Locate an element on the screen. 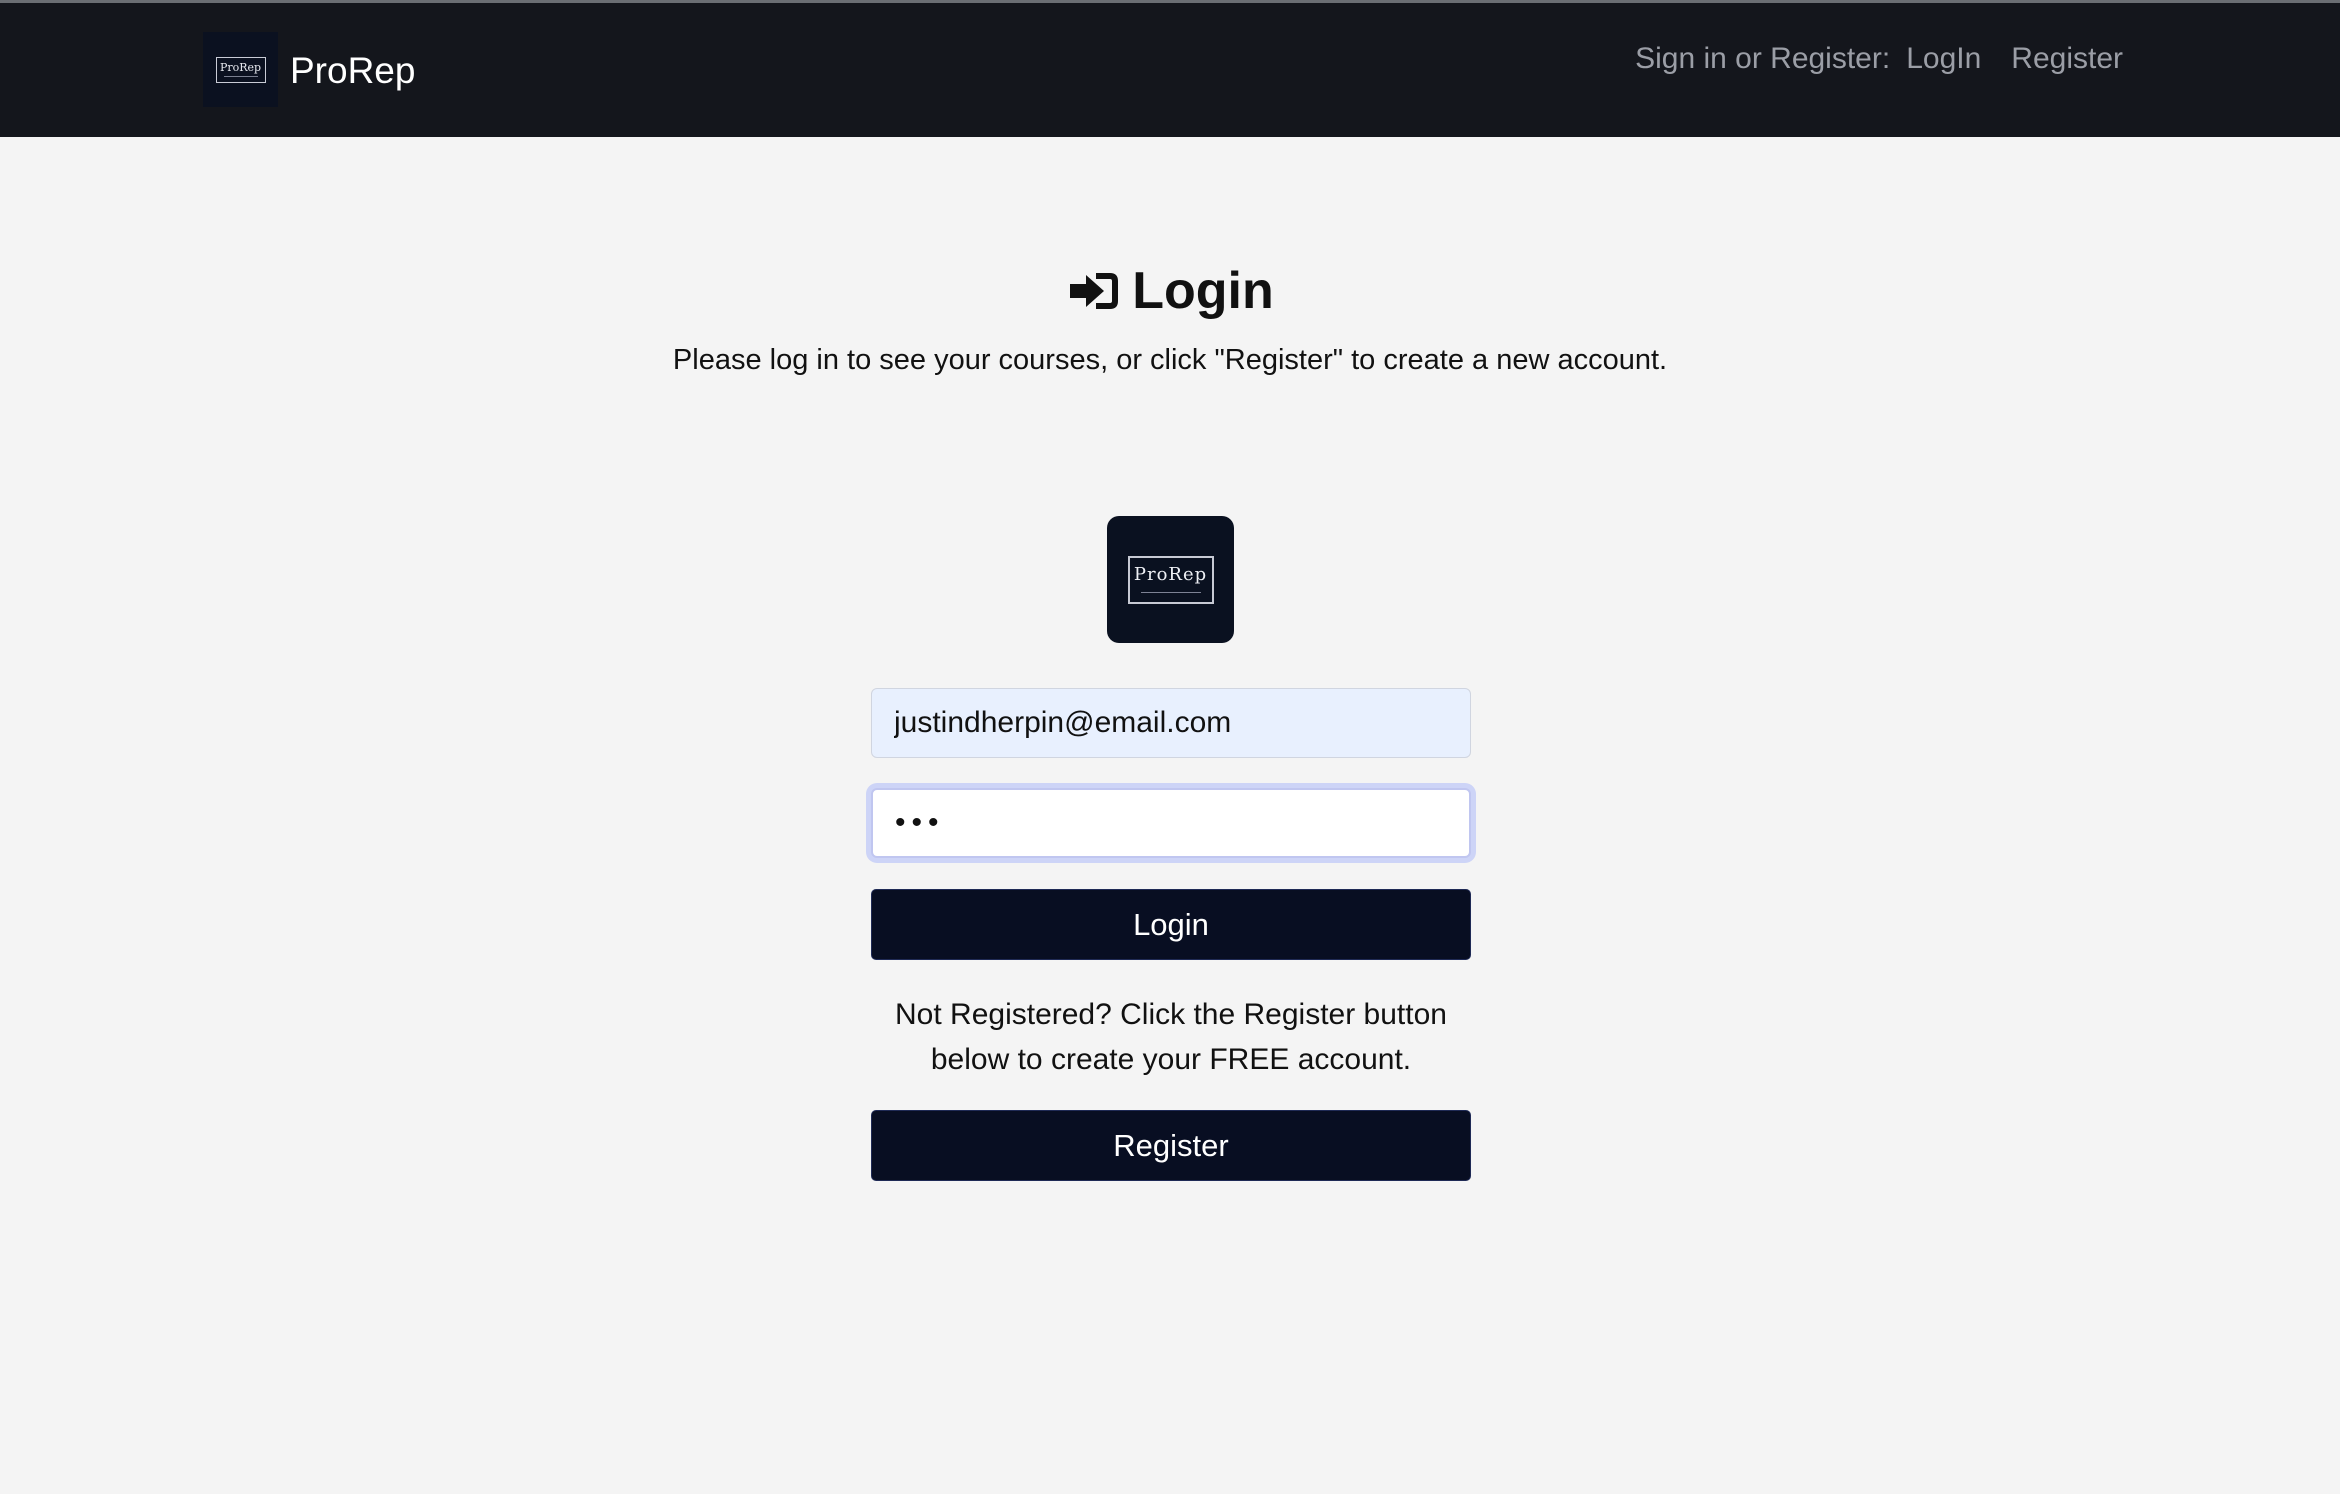 The height and width of the screenshot is (1494, 2340). password-field is located at coordinates (1171, 823).